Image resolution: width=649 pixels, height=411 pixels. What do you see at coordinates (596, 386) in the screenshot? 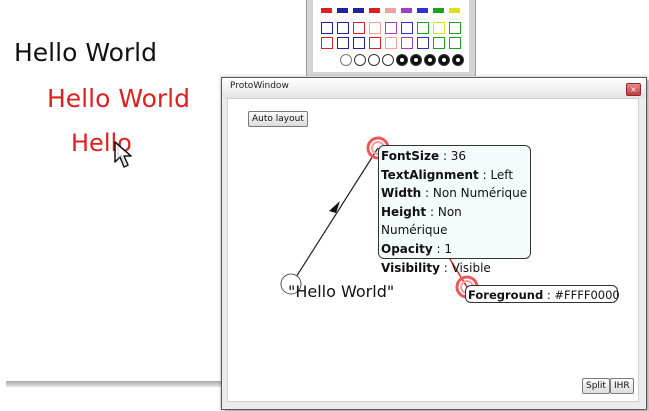
I see `split-button: Split` at bounding box center [596, 386].